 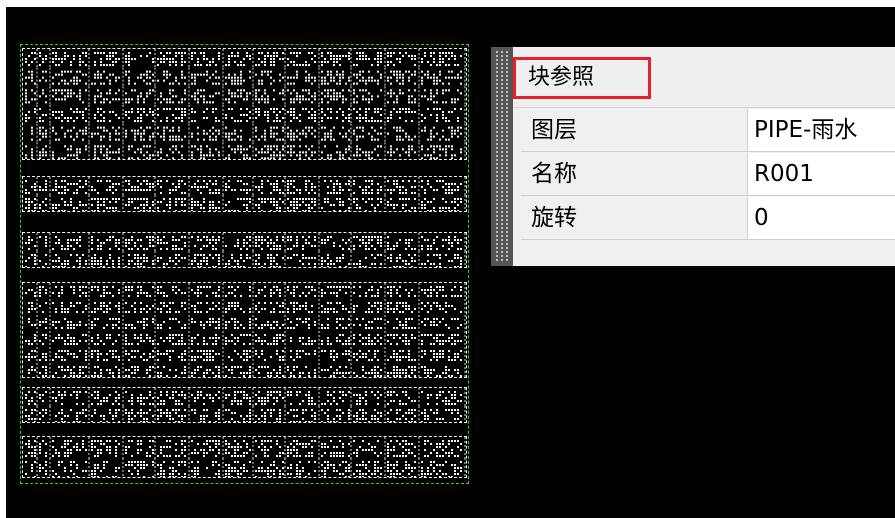 What do you see at coordinates (634, 218) in the screenshot?
I see `property-key: 旋转` at bounding box center [634, 218].